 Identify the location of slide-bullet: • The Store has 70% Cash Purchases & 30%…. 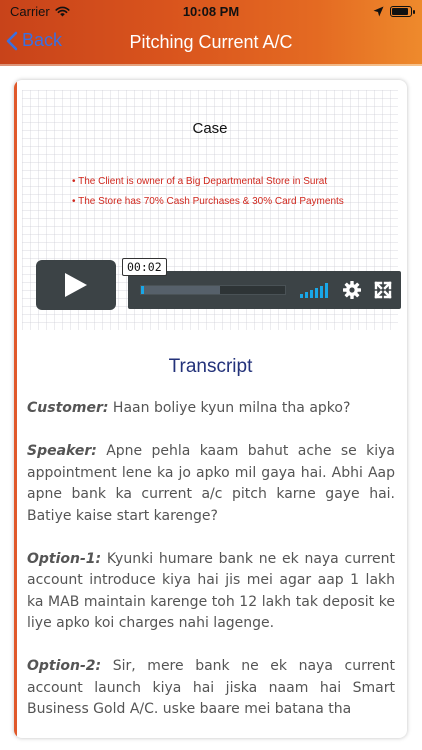
(208, 201).